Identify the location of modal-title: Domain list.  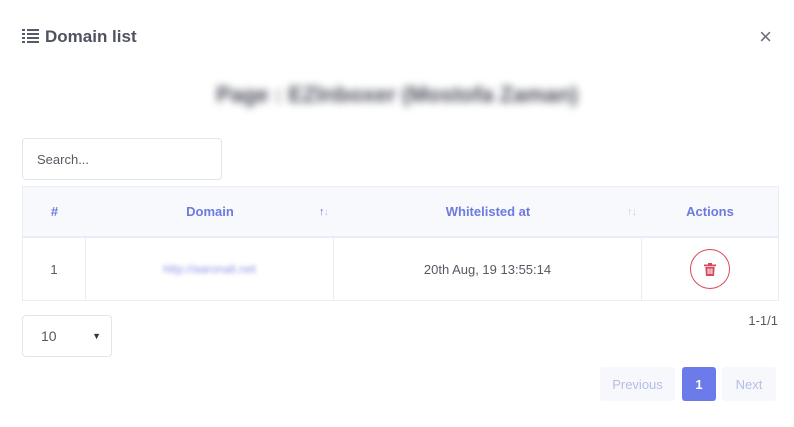
(91, 36).